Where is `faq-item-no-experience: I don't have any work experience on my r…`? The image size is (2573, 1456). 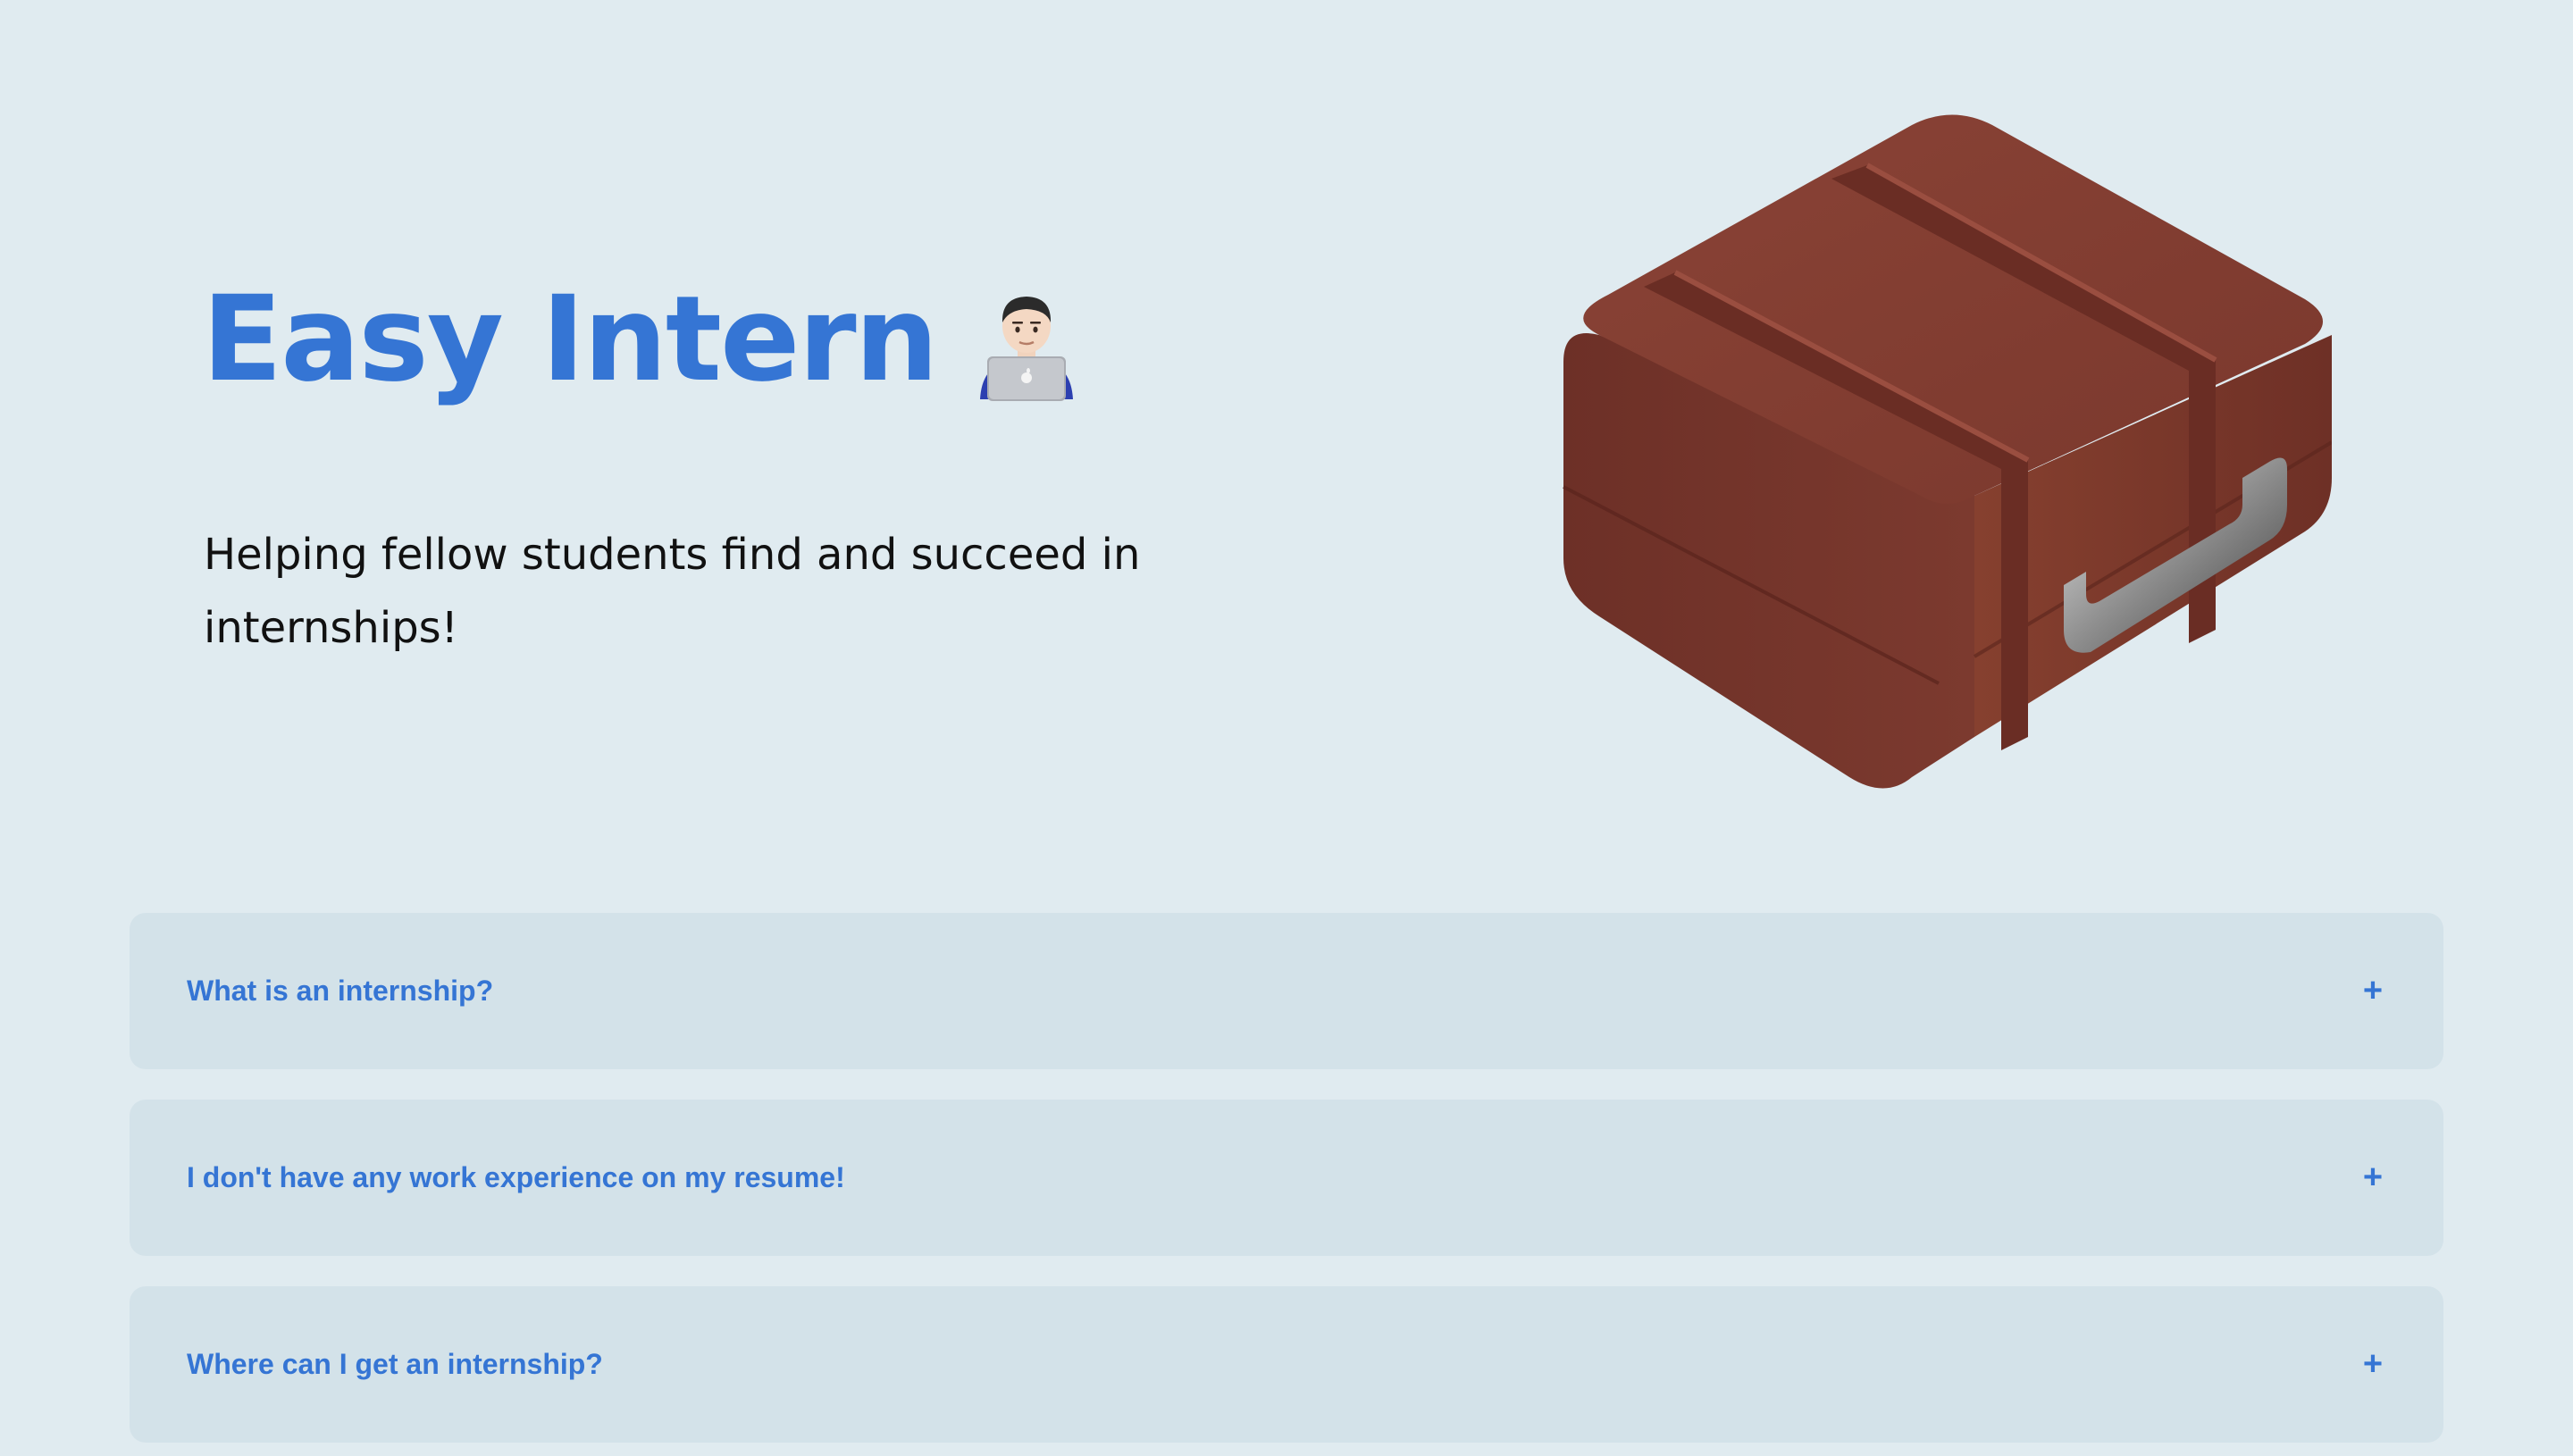
faq-item-no-experience: I don't have any work experience on my r… is located at coordinates (1286, 1178).